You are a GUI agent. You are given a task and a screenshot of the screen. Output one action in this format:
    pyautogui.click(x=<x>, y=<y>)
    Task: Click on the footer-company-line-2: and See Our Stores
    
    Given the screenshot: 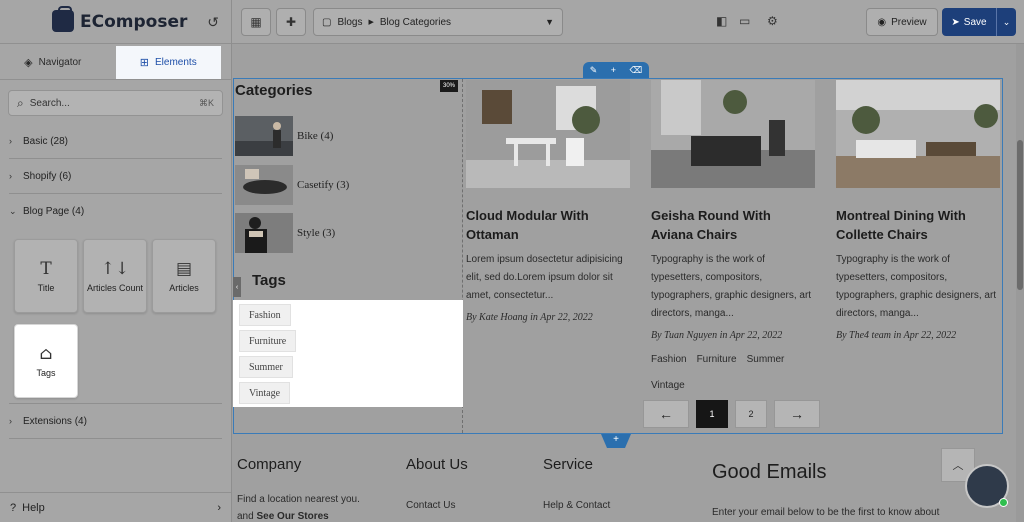 What is the action you would take?
    pyautogui.click(x=283, y=516)
    